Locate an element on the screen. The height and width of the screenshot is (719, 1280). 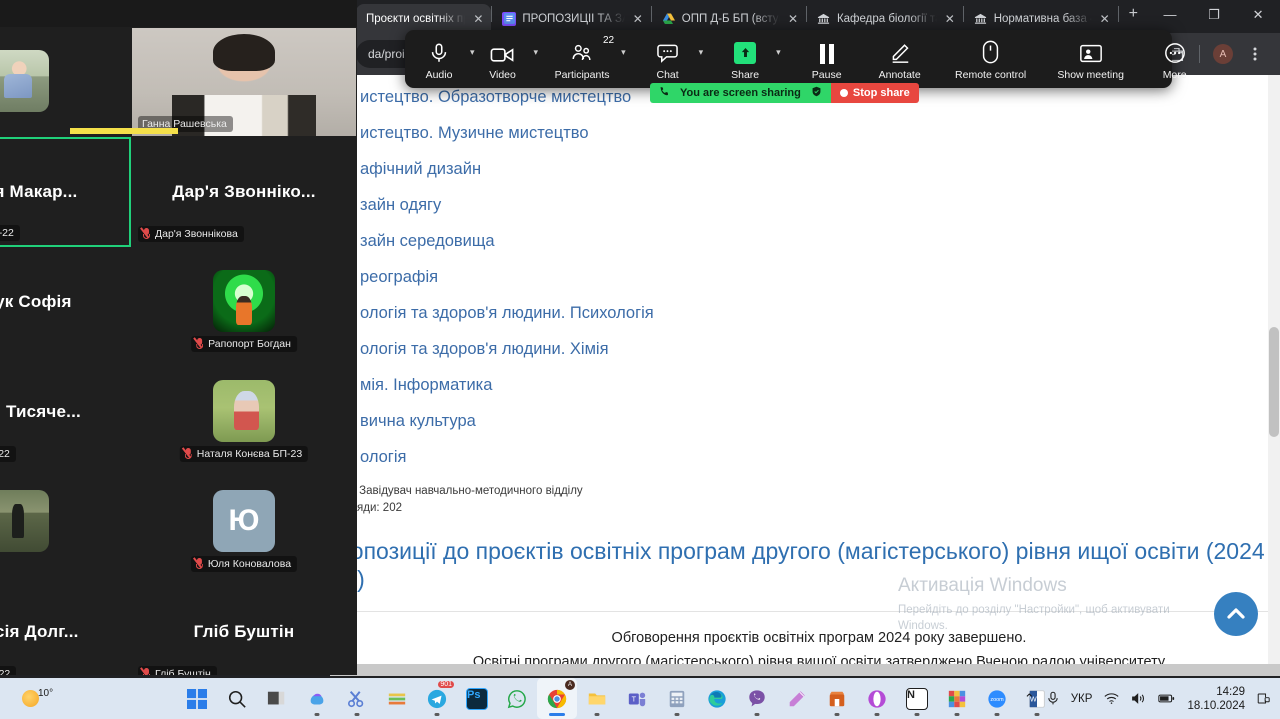
participant-tile: лерія Тисяче... ія Тисяченко БП-22 is located at coordinates (65, 412).